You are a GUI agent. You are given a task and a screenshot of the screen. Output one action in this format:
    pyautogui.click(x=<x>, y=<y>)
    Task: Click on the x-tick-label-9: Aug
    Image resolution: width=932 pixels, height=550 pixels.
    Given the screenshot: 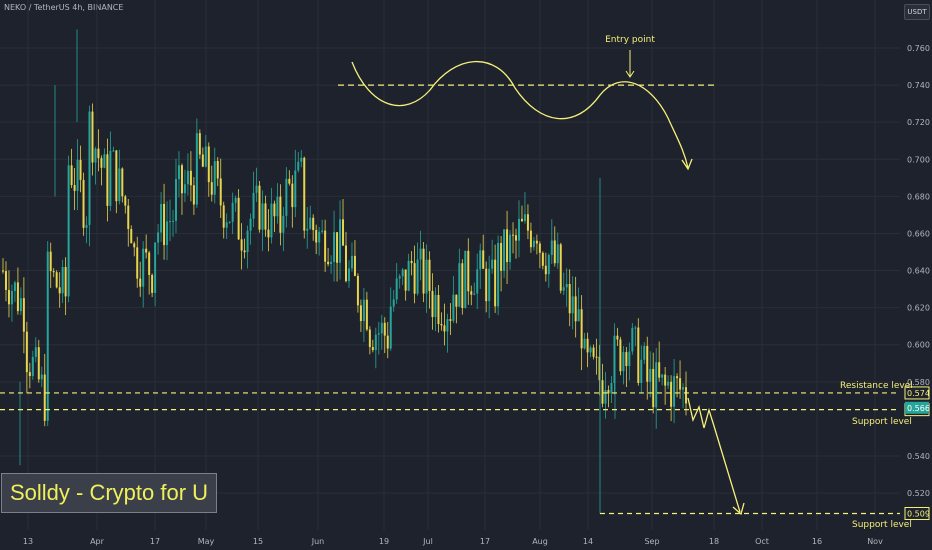 What is the action you would take?
    pyautogui.click(x=540, y=541)
    